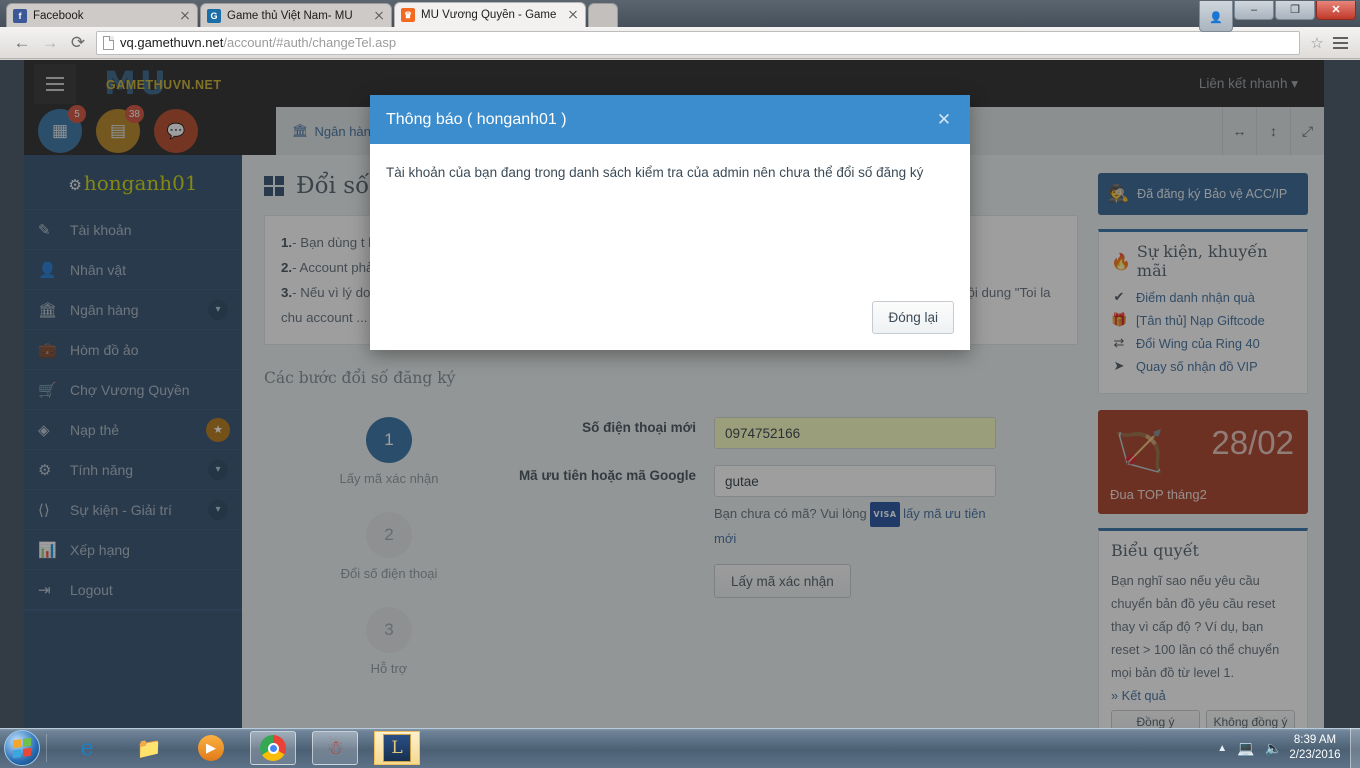  Describe the element at coordinates (58, 15) in the screenshot. I see `tab-title: Facebook` at that location.